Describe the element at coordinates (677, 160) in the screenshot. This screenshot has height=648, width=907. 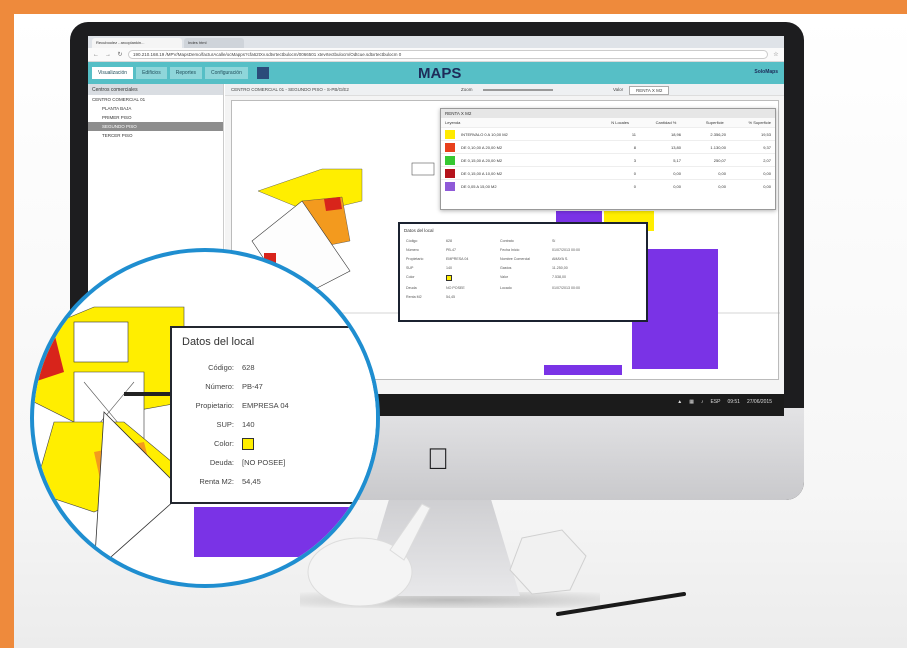
I see `legend-row-pct: 5,17` at that location.